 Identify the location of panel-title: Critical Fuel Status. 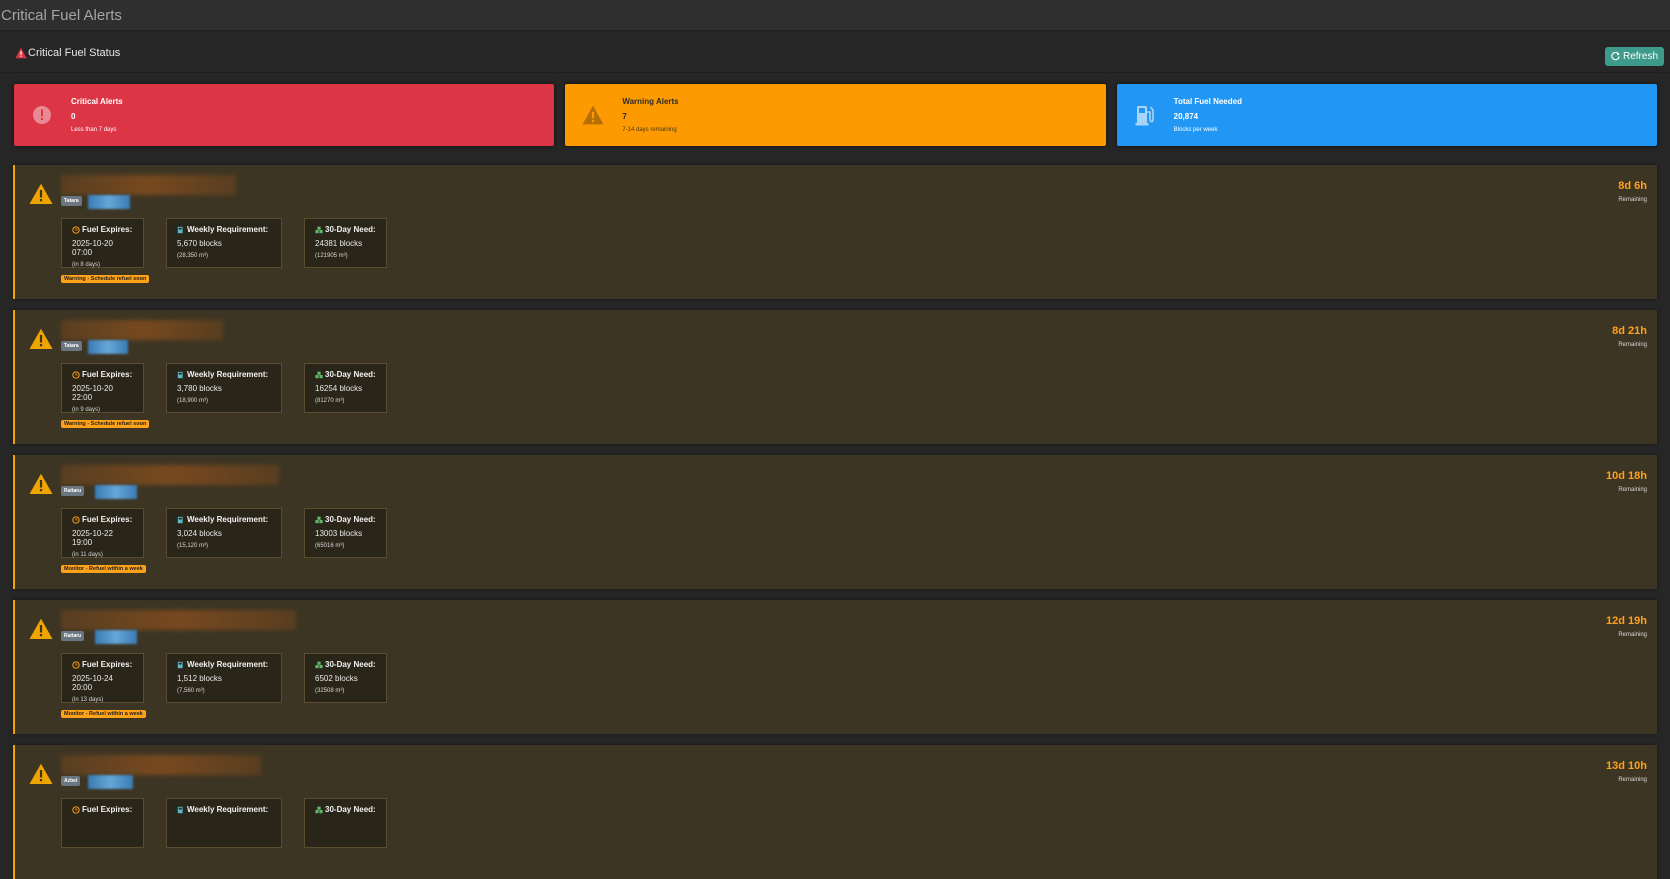
(67, 53).